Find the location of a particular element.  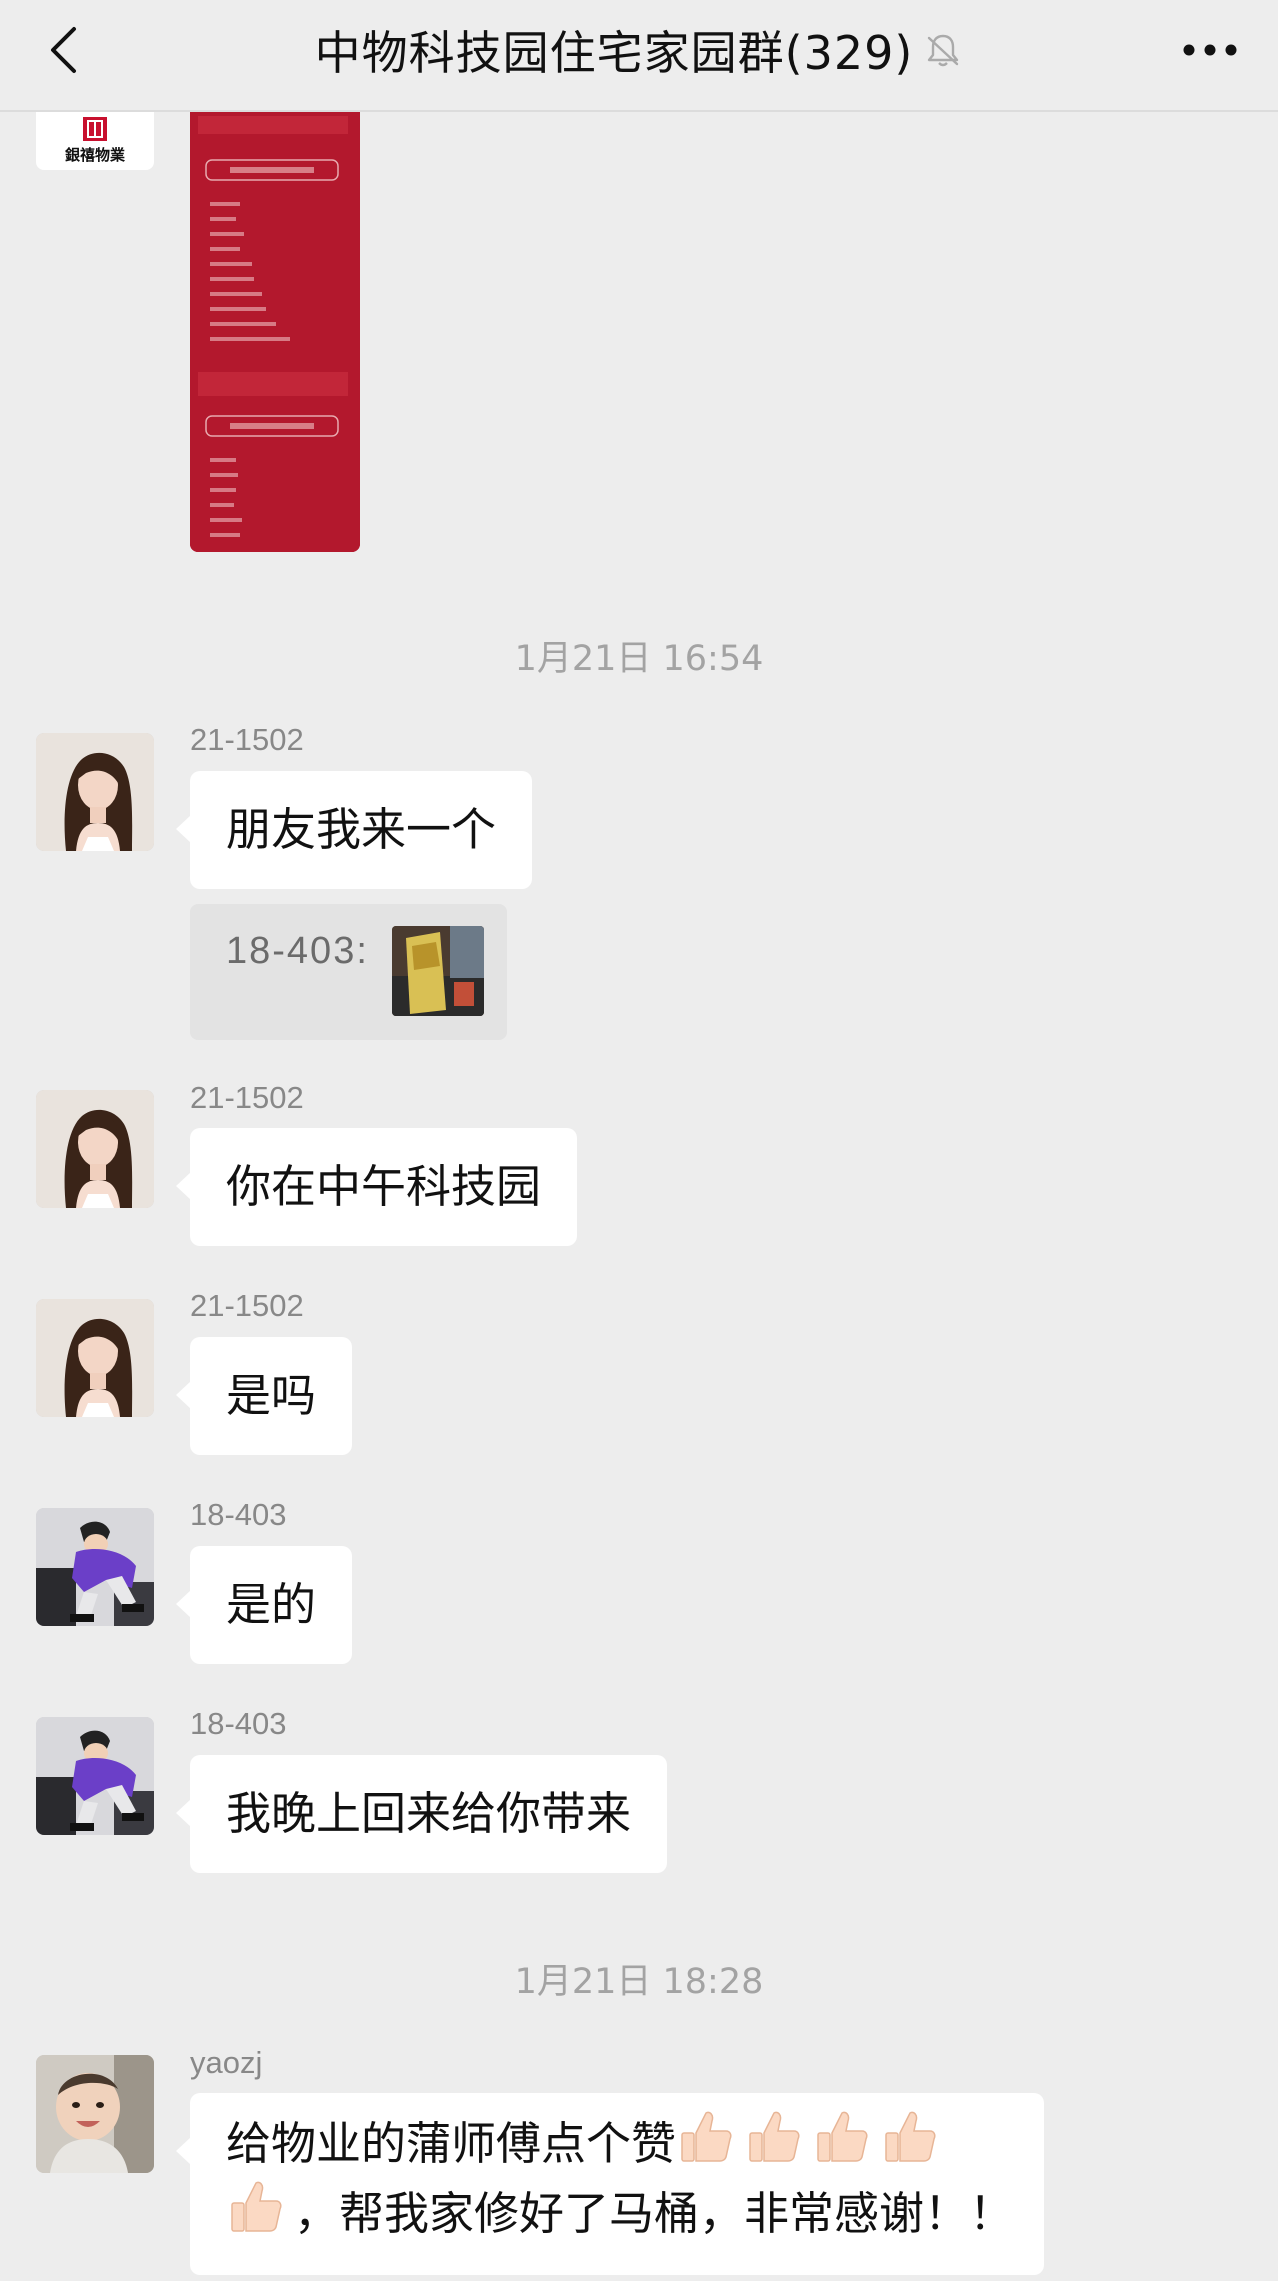

message-text-line-1: 给物业的蒲师傅点个赞 is located at coordinates (451, 2143).